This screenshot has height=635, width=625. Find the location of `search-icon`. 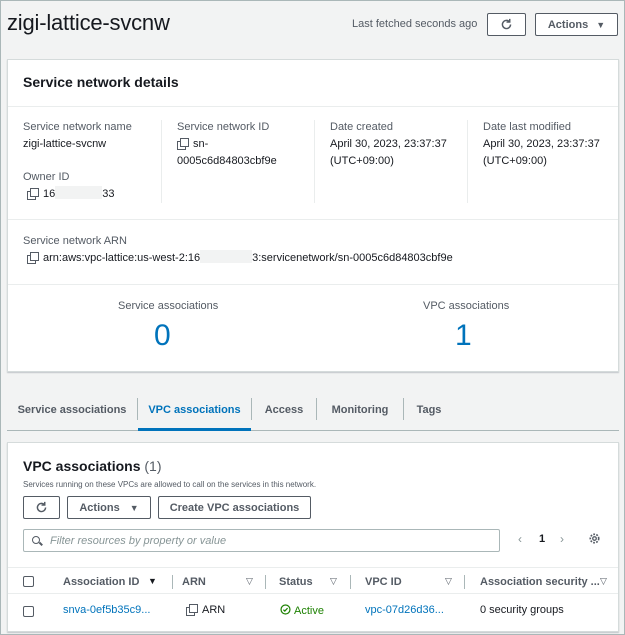

search-icon is located at coordinates (37, 540).